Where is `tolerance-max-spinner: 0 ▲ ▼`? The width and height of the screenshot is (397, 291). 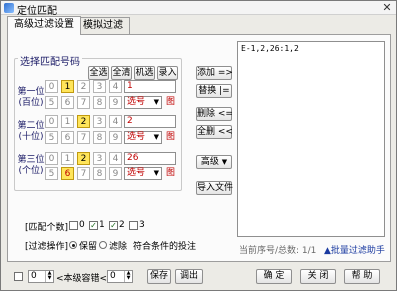
tolerance-max-spinner: 0 ▲ ▼ is located at coordinates (120, 276).